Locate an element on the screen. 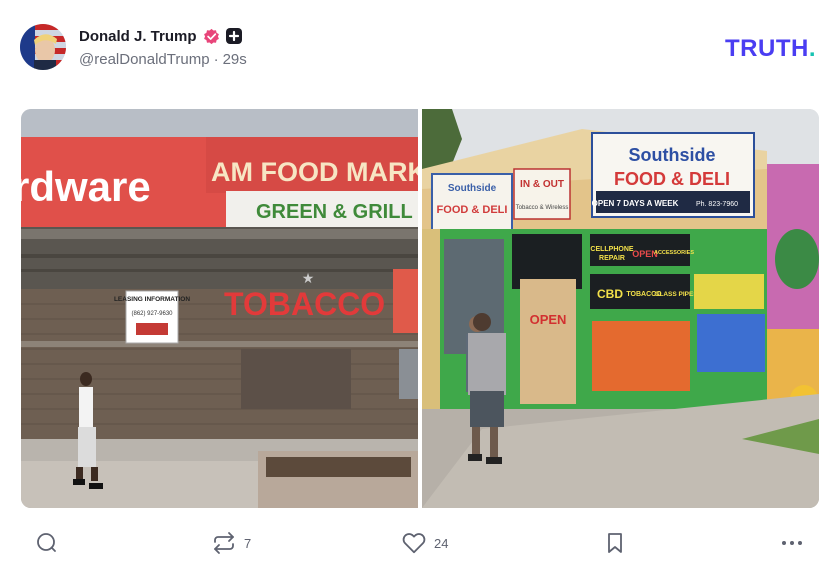 This screenshot has width=840, height=579. bookmark-icon is located at coordinates (615, 543).